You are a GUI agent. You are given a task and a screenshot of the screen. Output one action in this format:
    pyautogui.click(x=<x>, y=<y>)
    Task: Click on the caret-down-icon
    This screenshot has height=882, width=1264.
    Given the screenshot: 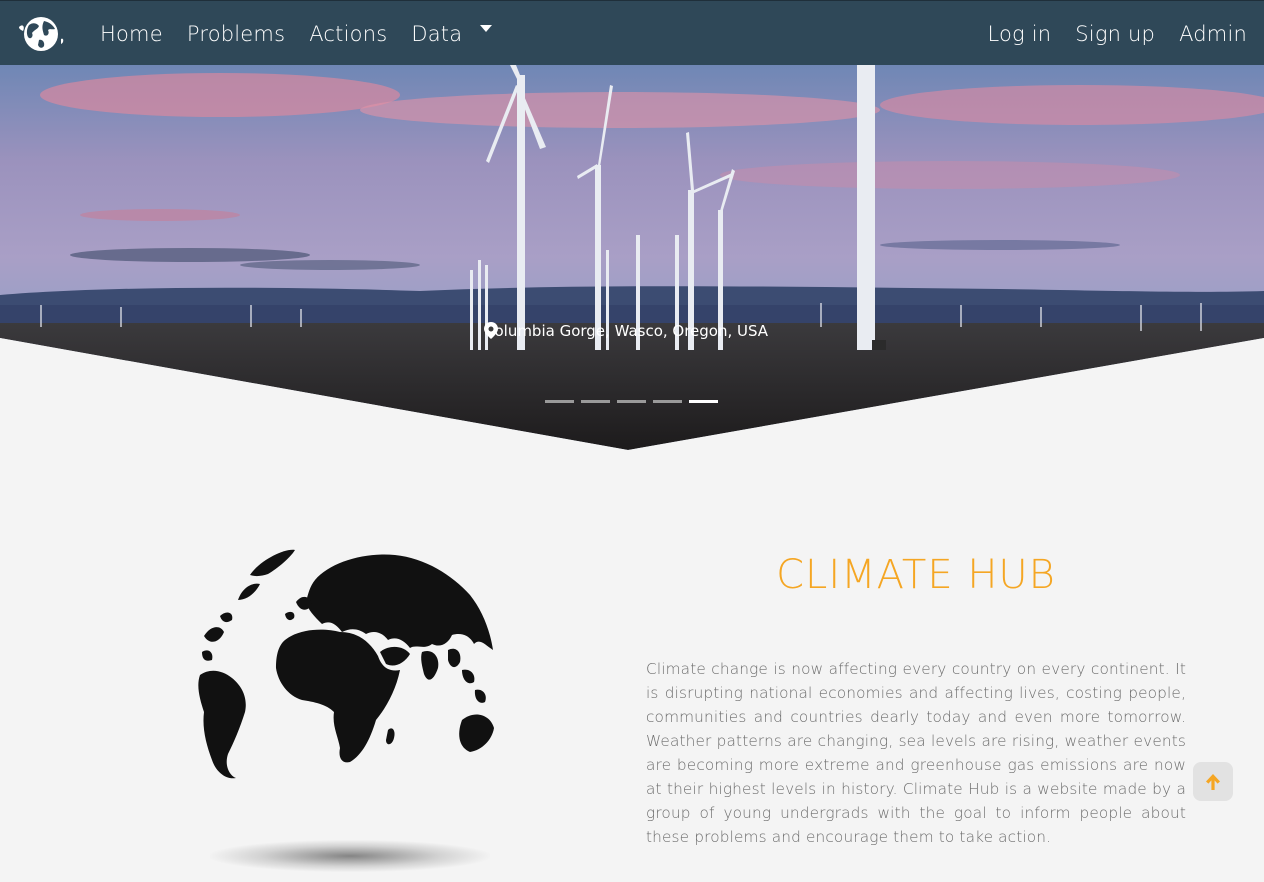 What is the action you would take?
    pyautogui.click(x=486, y=28)
    